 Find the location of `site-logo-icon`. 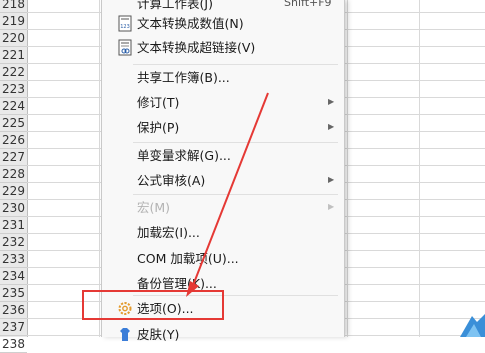

site-logo-icon is located at coordinates (472, 325).